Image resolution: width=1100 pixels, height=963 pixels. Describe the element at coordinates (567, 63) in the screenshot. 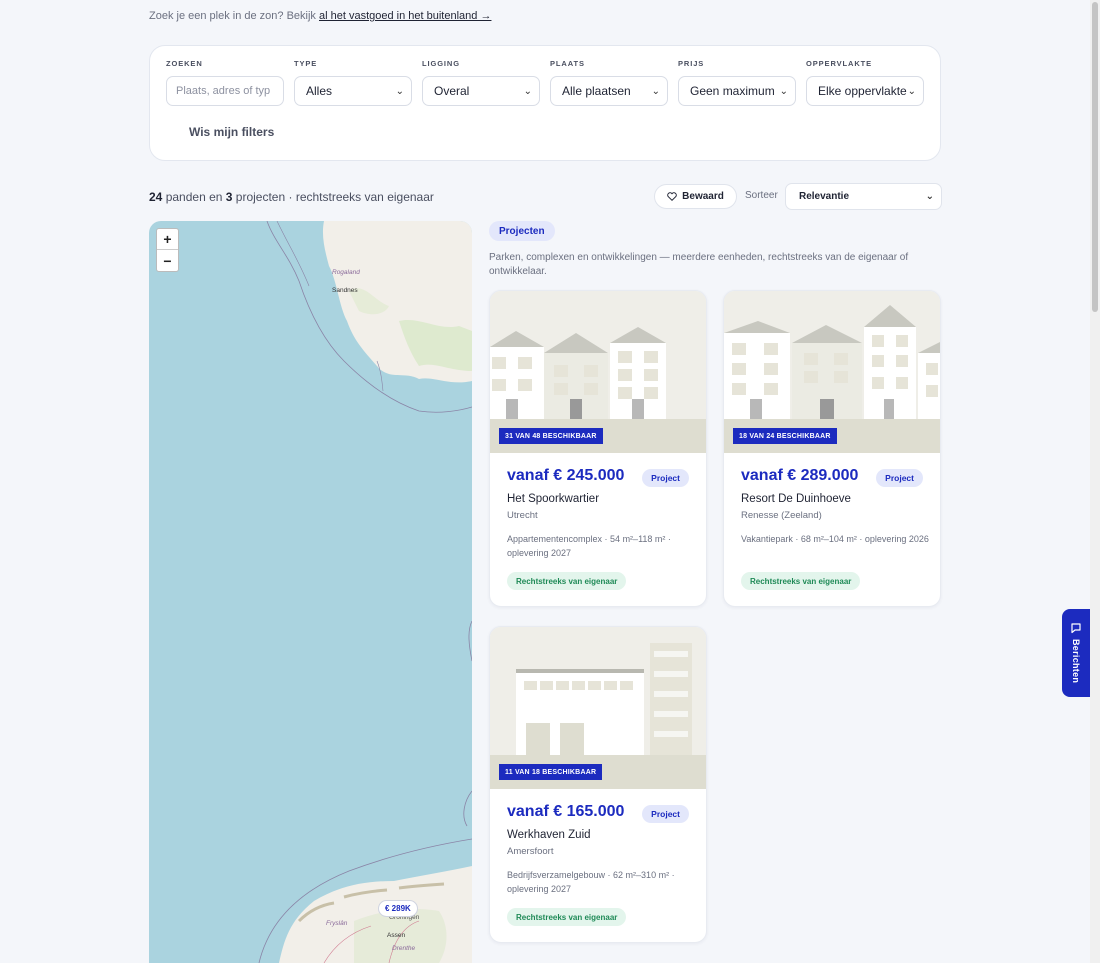

I see `place-label: PLAATS` at that location.